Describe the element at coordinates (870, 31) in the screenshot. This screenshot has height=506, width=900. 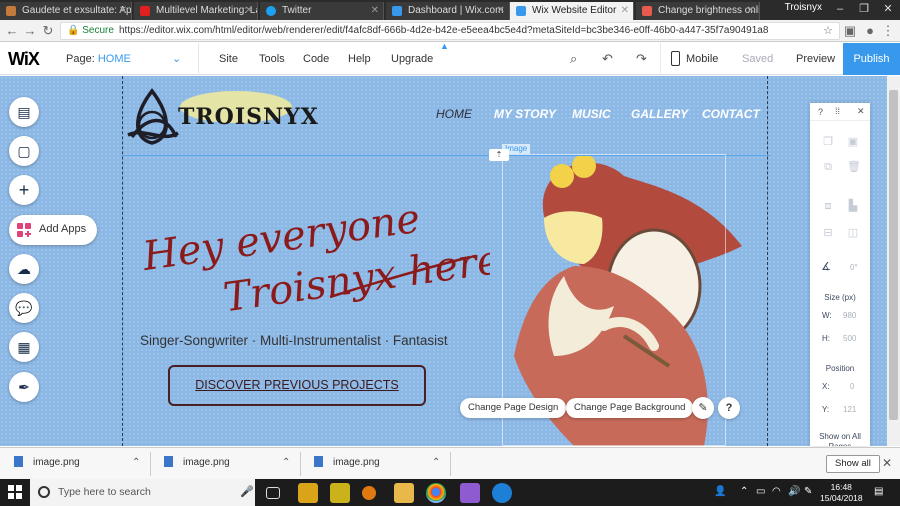
I see `extension-icon: ●` at that location.